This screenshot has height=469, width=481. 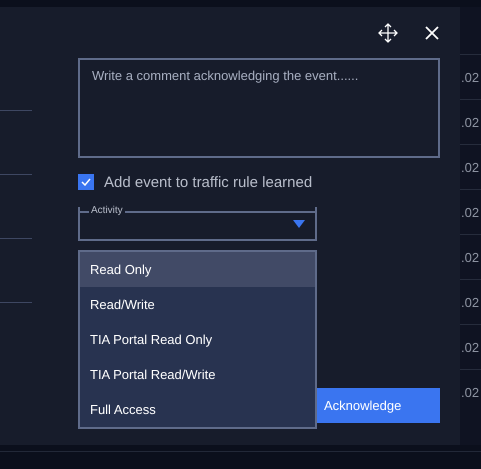 I want to click on check-icon, so click(x=86, y=182).